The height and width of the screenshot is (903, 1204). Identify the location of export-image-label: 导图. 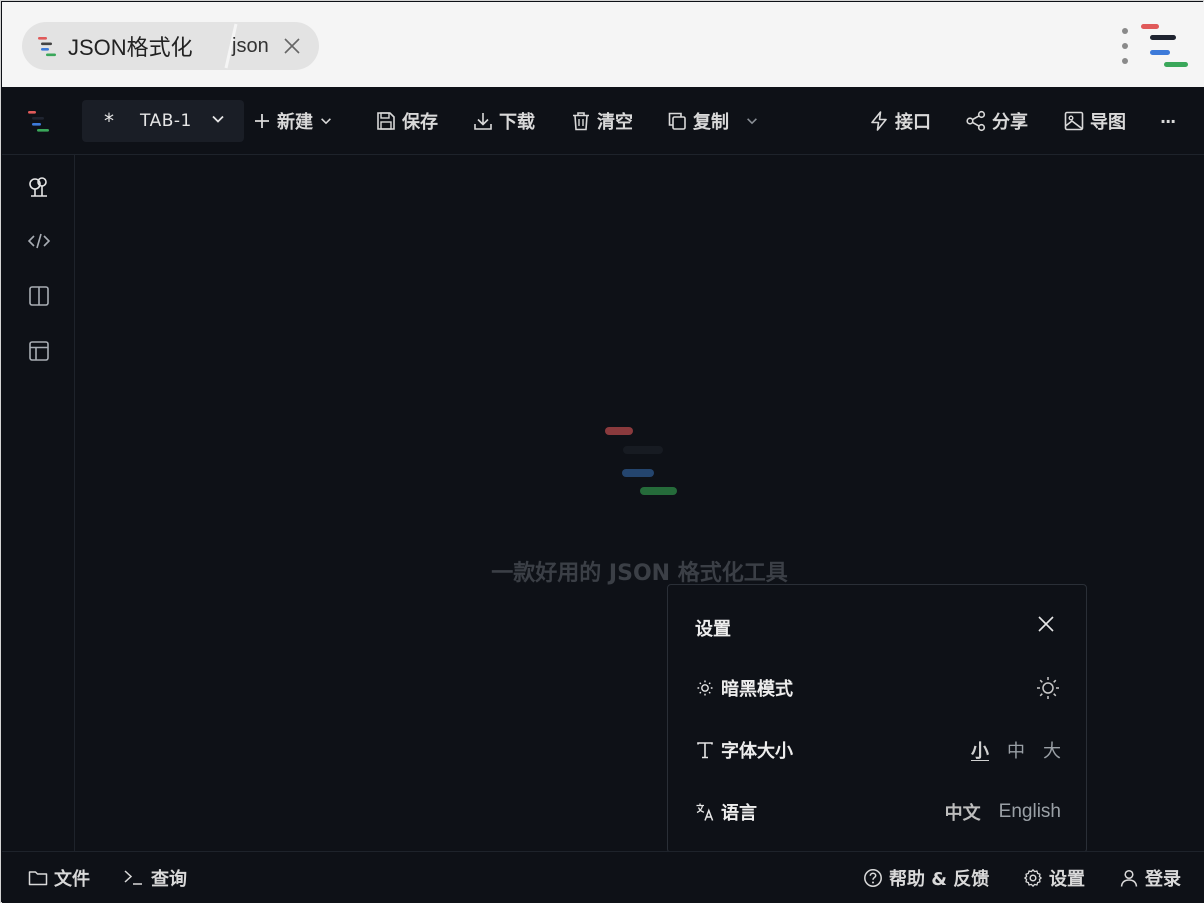
(1108, 122).